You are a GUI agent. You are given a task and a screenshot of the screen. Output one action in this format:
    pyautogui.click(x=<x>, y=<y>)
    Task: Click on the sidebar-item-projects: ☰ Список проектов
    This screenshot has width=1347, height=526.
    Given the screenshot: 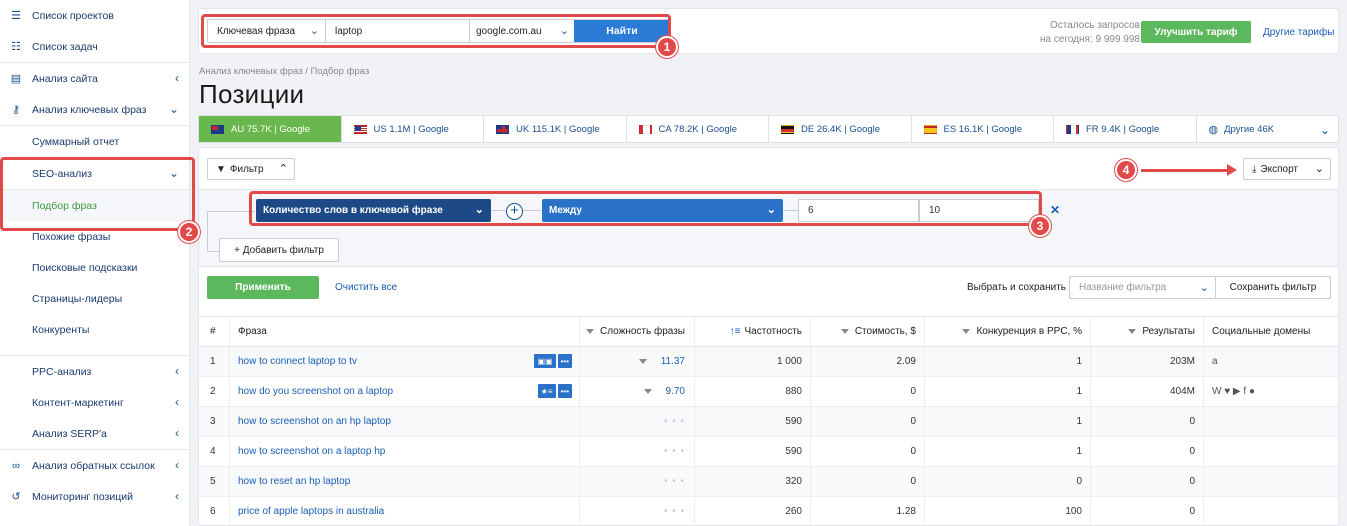 What is the action you would take?
    pyautogui.click(x=94, y=15)
    